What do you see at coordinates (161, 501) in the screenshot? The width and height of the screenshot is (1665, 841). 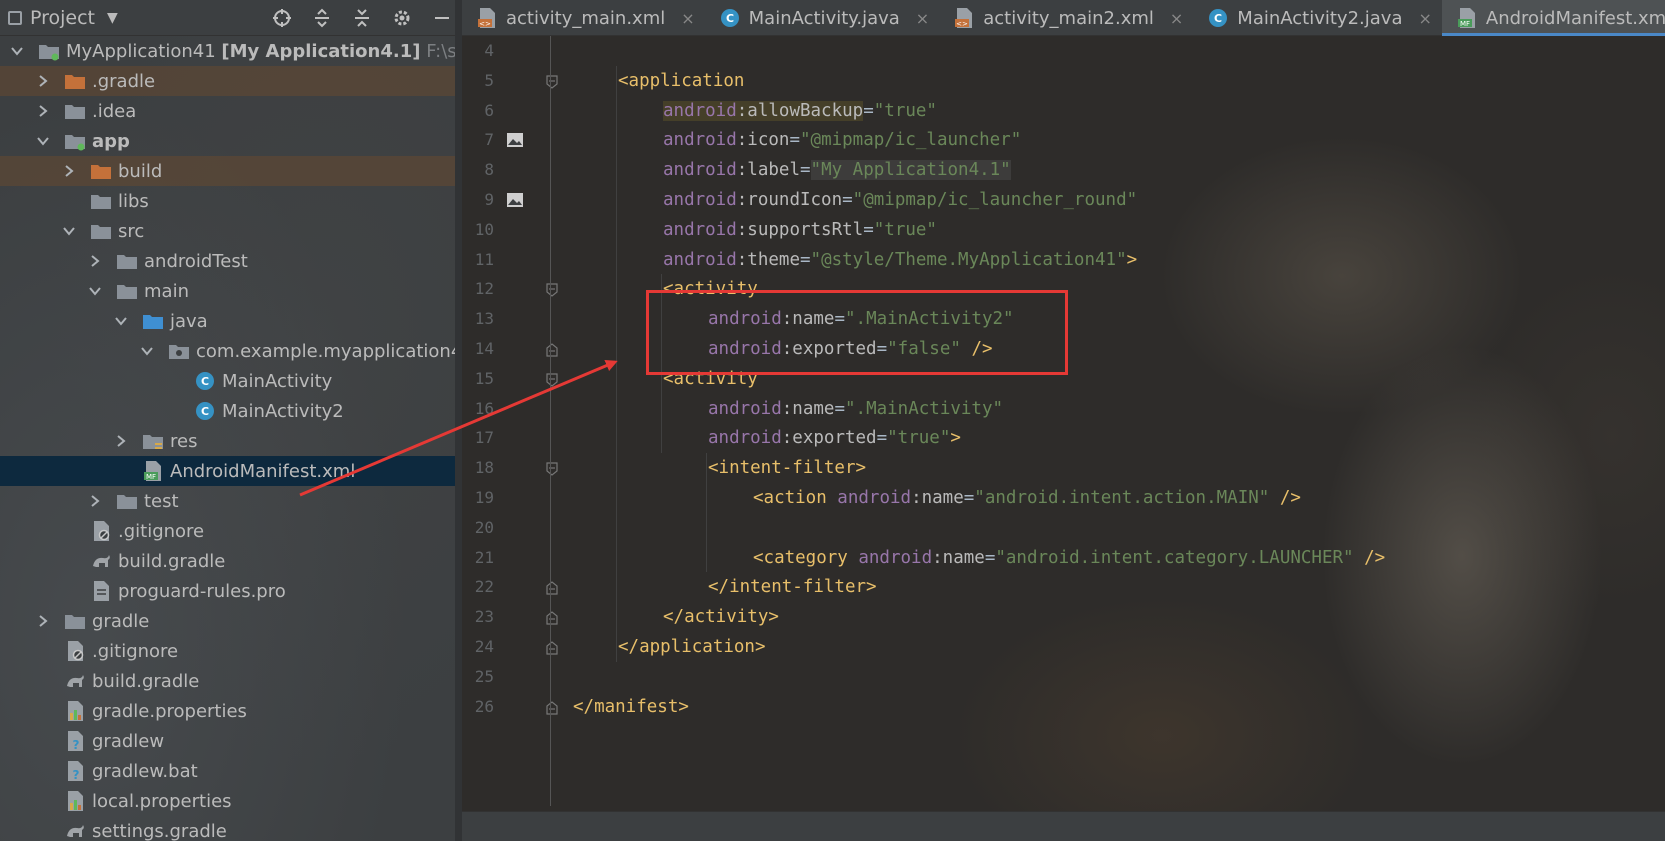 I see `tree-item-label: test` at bounding box center [161, 501].